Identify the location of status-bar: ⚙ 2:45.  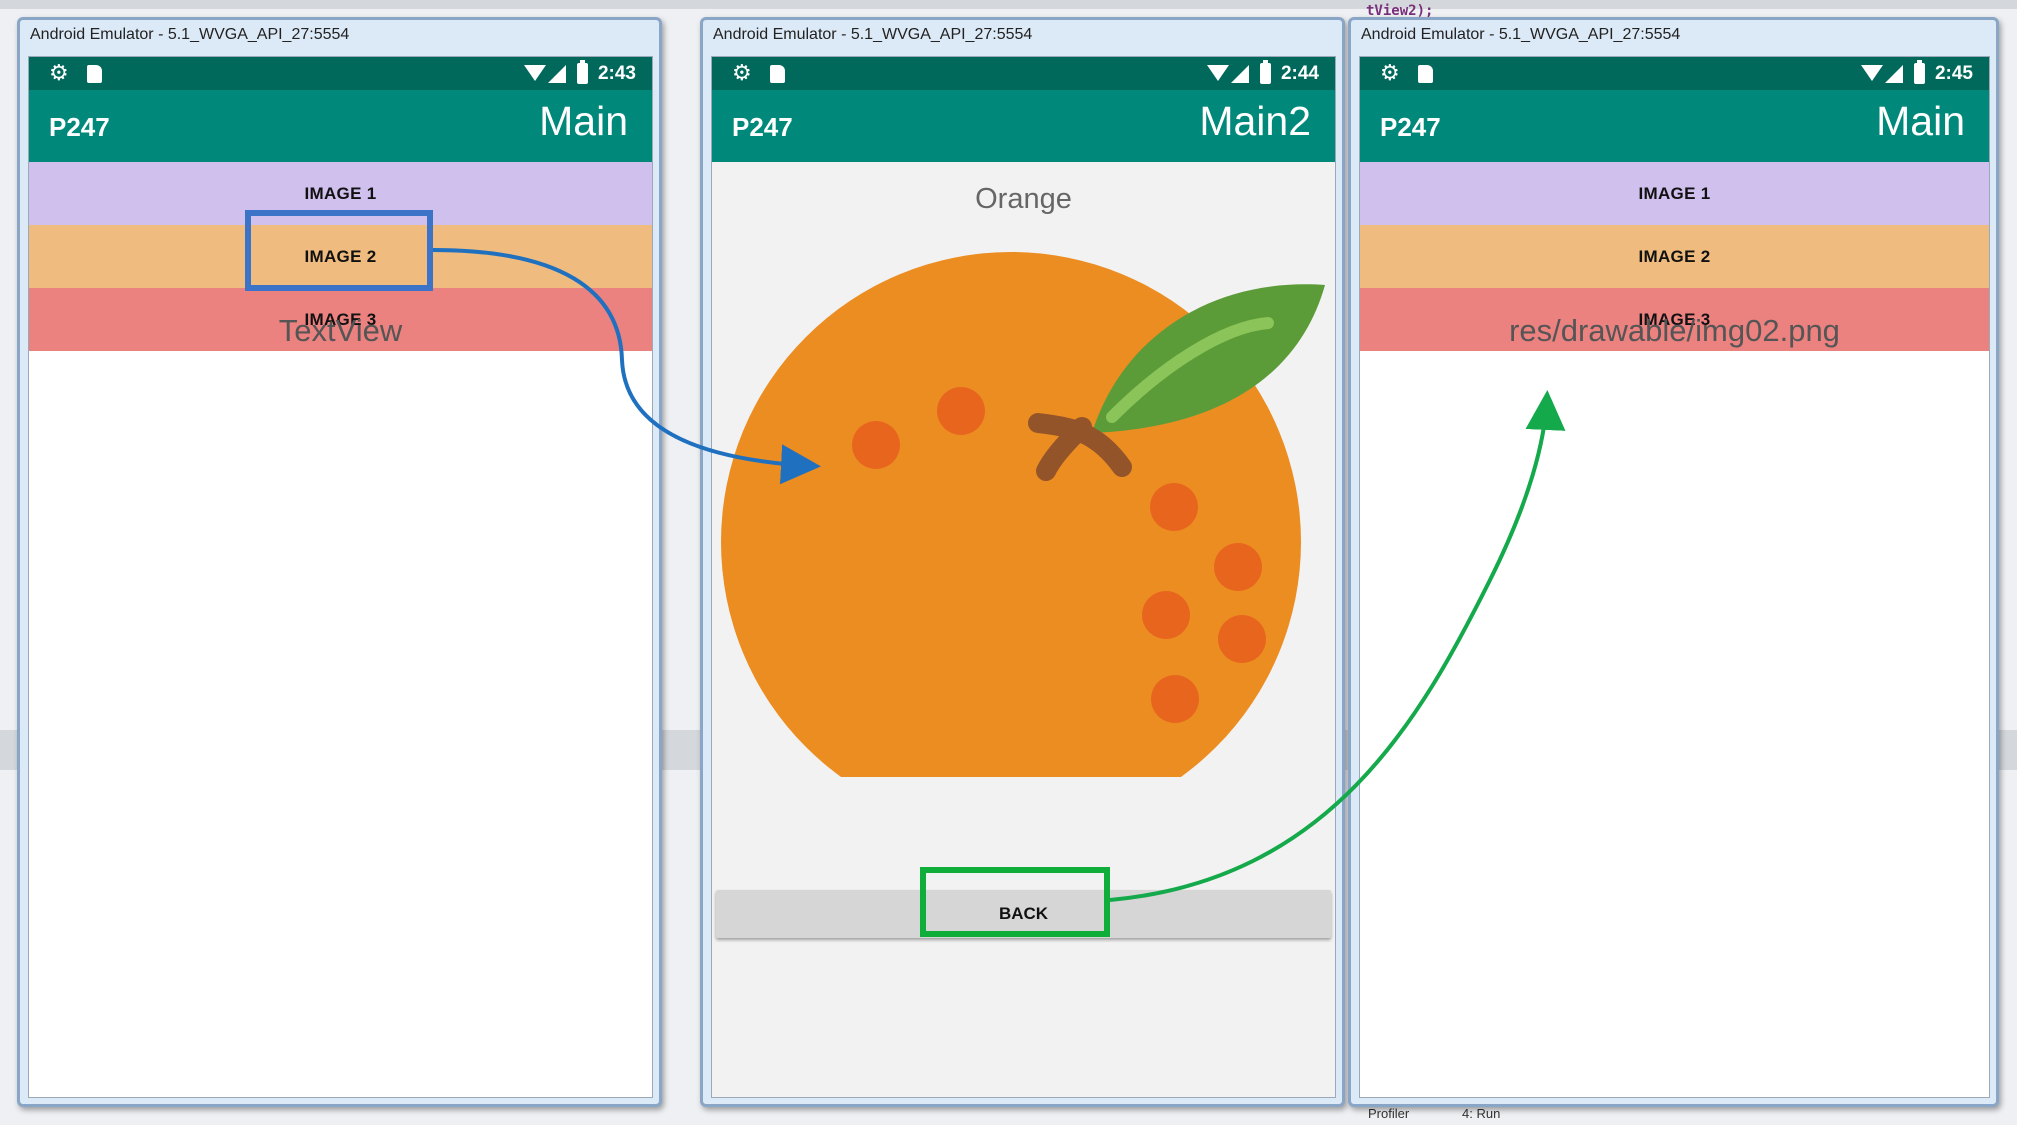
(1674, 73).